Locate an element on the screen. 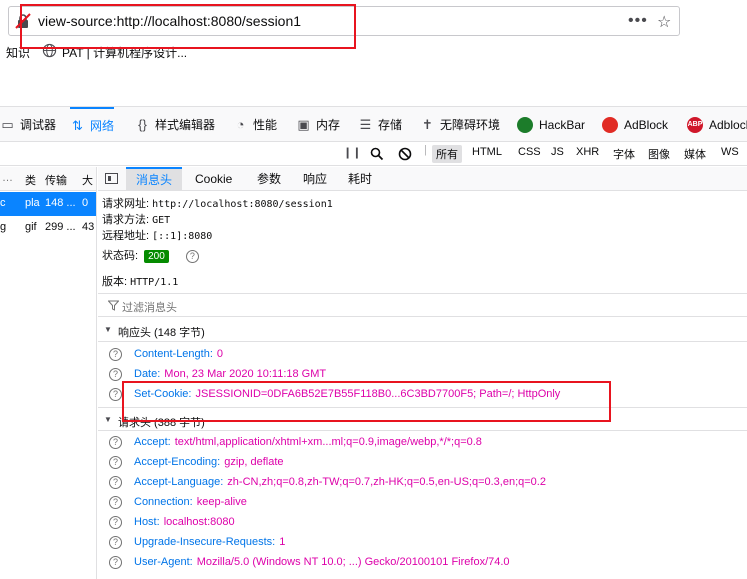 Image resolution: width=747 pixels, height=579 pixels. hackbar-icon is located at coordinates (525, 124).